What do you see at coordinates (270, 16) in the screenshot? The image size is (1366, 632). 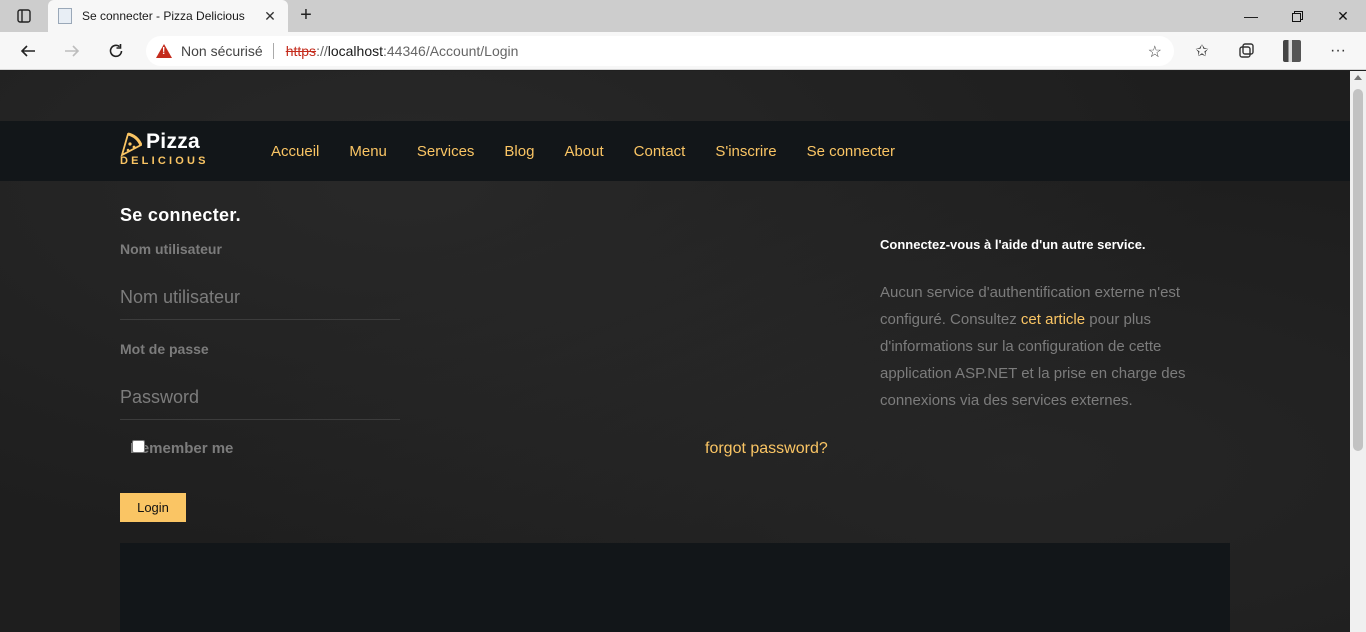 I see `tab-close-icon: ✕` at bounding box center [270, 16].